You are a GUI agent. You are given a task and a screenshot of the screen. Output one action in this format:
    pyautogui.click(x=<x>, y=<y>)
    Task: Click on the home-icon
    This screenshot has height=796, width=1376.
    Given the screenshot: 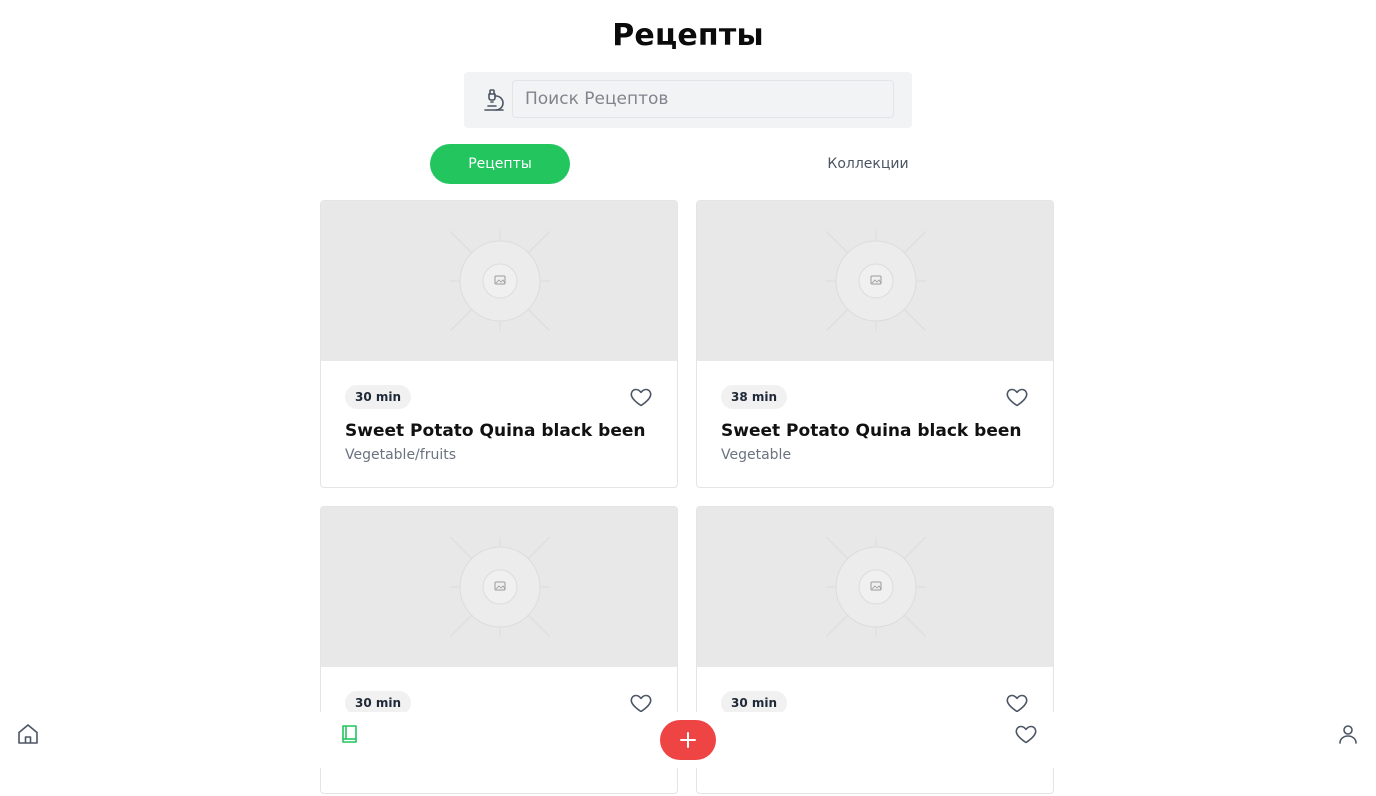 What is the action you would take?
    pyautogui.click(x=28, y=734)
    